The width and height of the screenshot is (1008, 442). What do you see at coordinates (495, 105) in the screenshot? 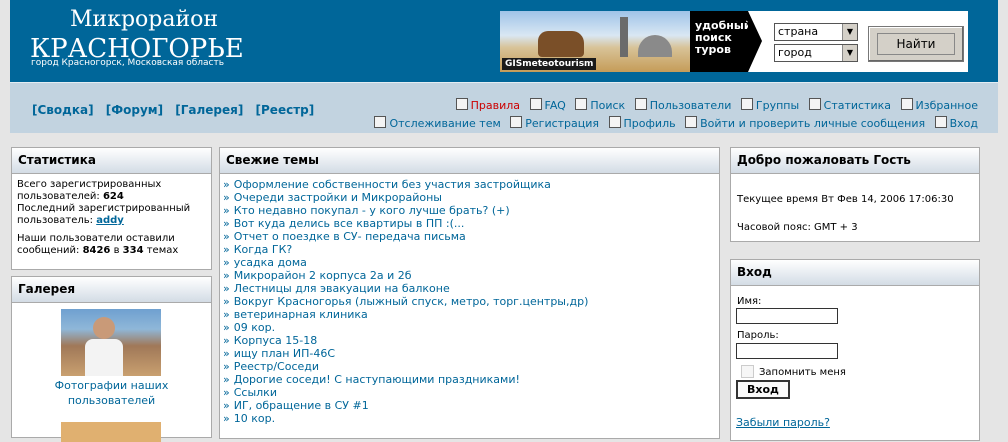
I see `nav-rules-label: Правила` at bounding box center [495, 105].